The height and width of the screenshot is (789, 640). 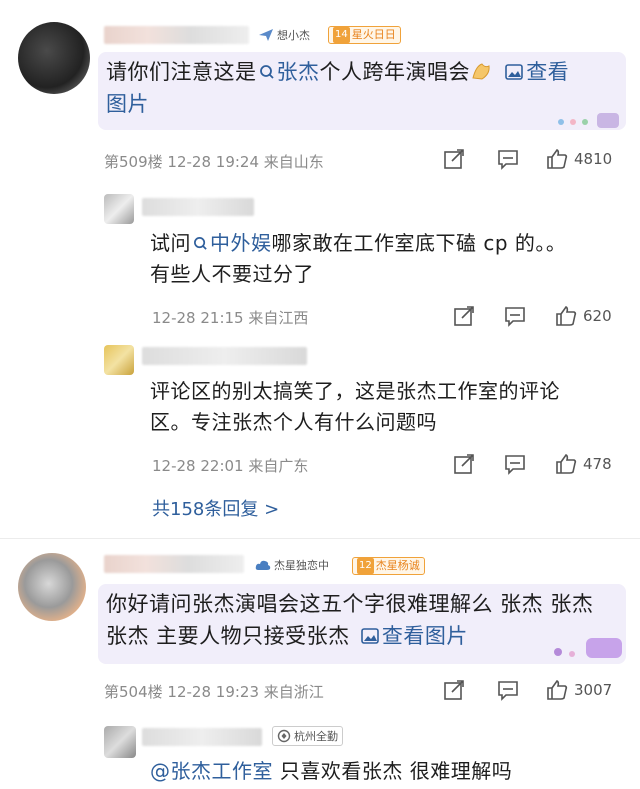 What do you see at coordinates (320, 538) in the screenshot?
I see `divider` at bounding box center [320, 538].